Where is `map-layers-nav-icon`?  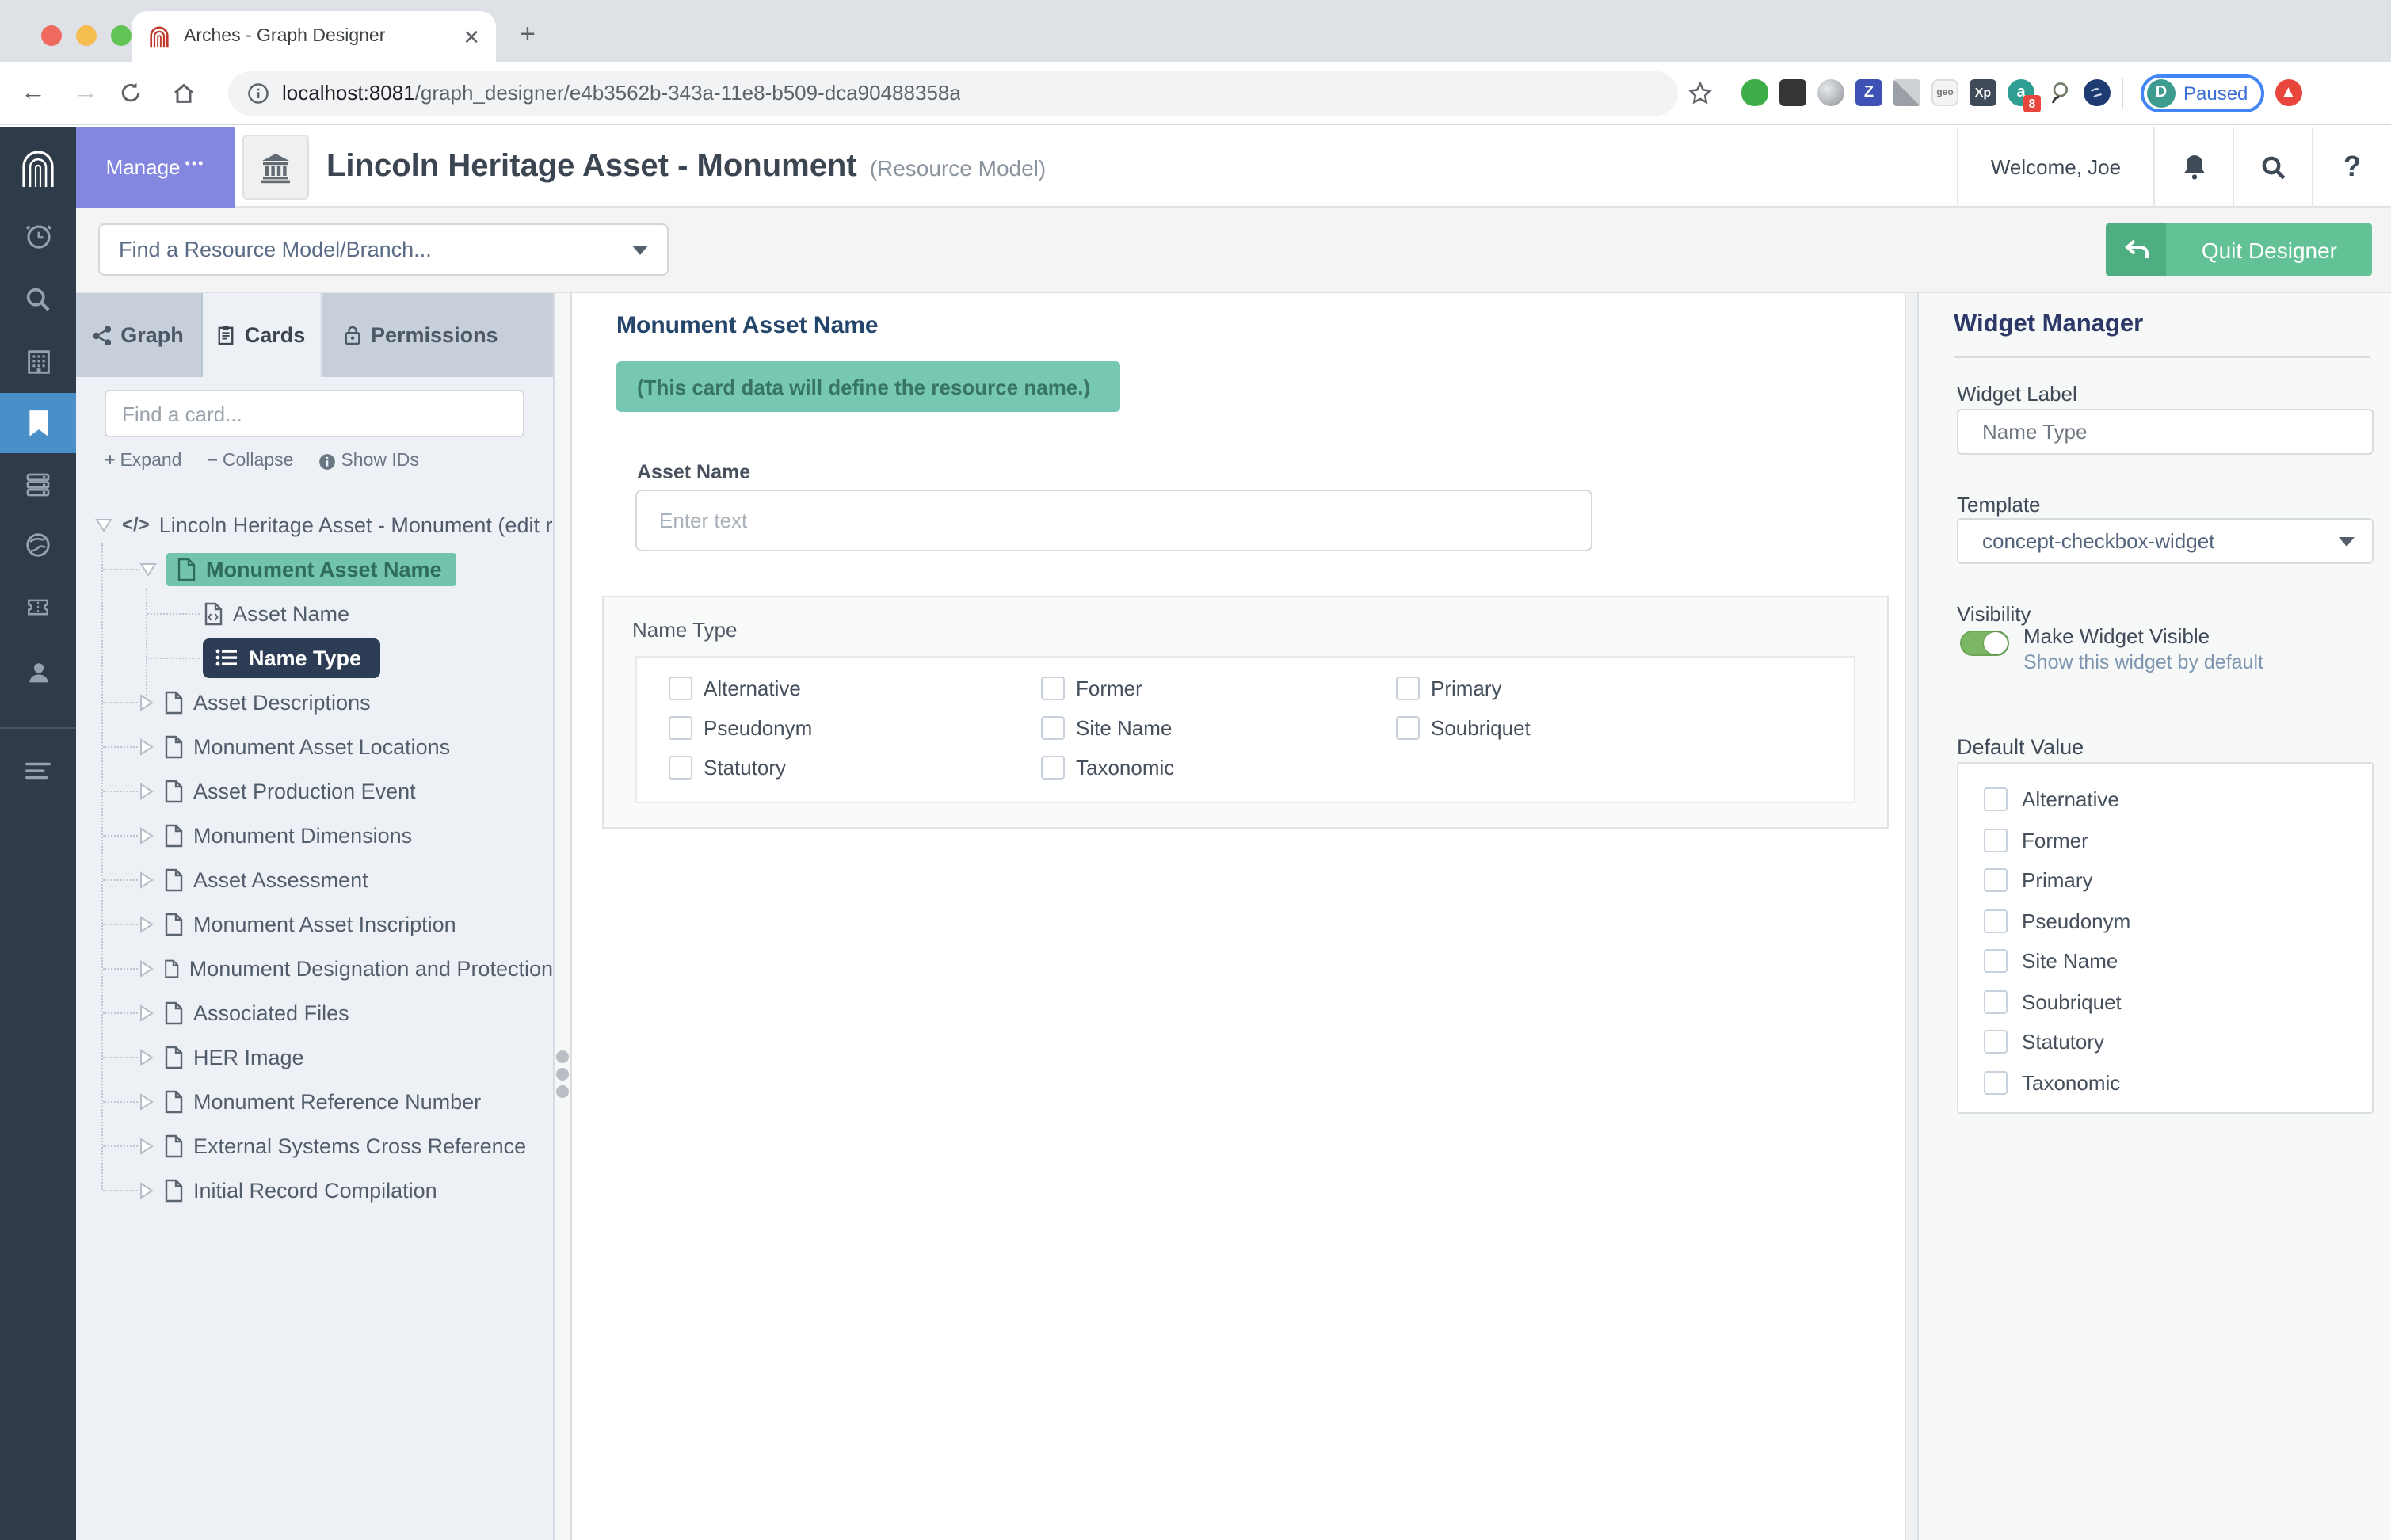 map-layers-nav-icon is located at coordinates (38, 545).